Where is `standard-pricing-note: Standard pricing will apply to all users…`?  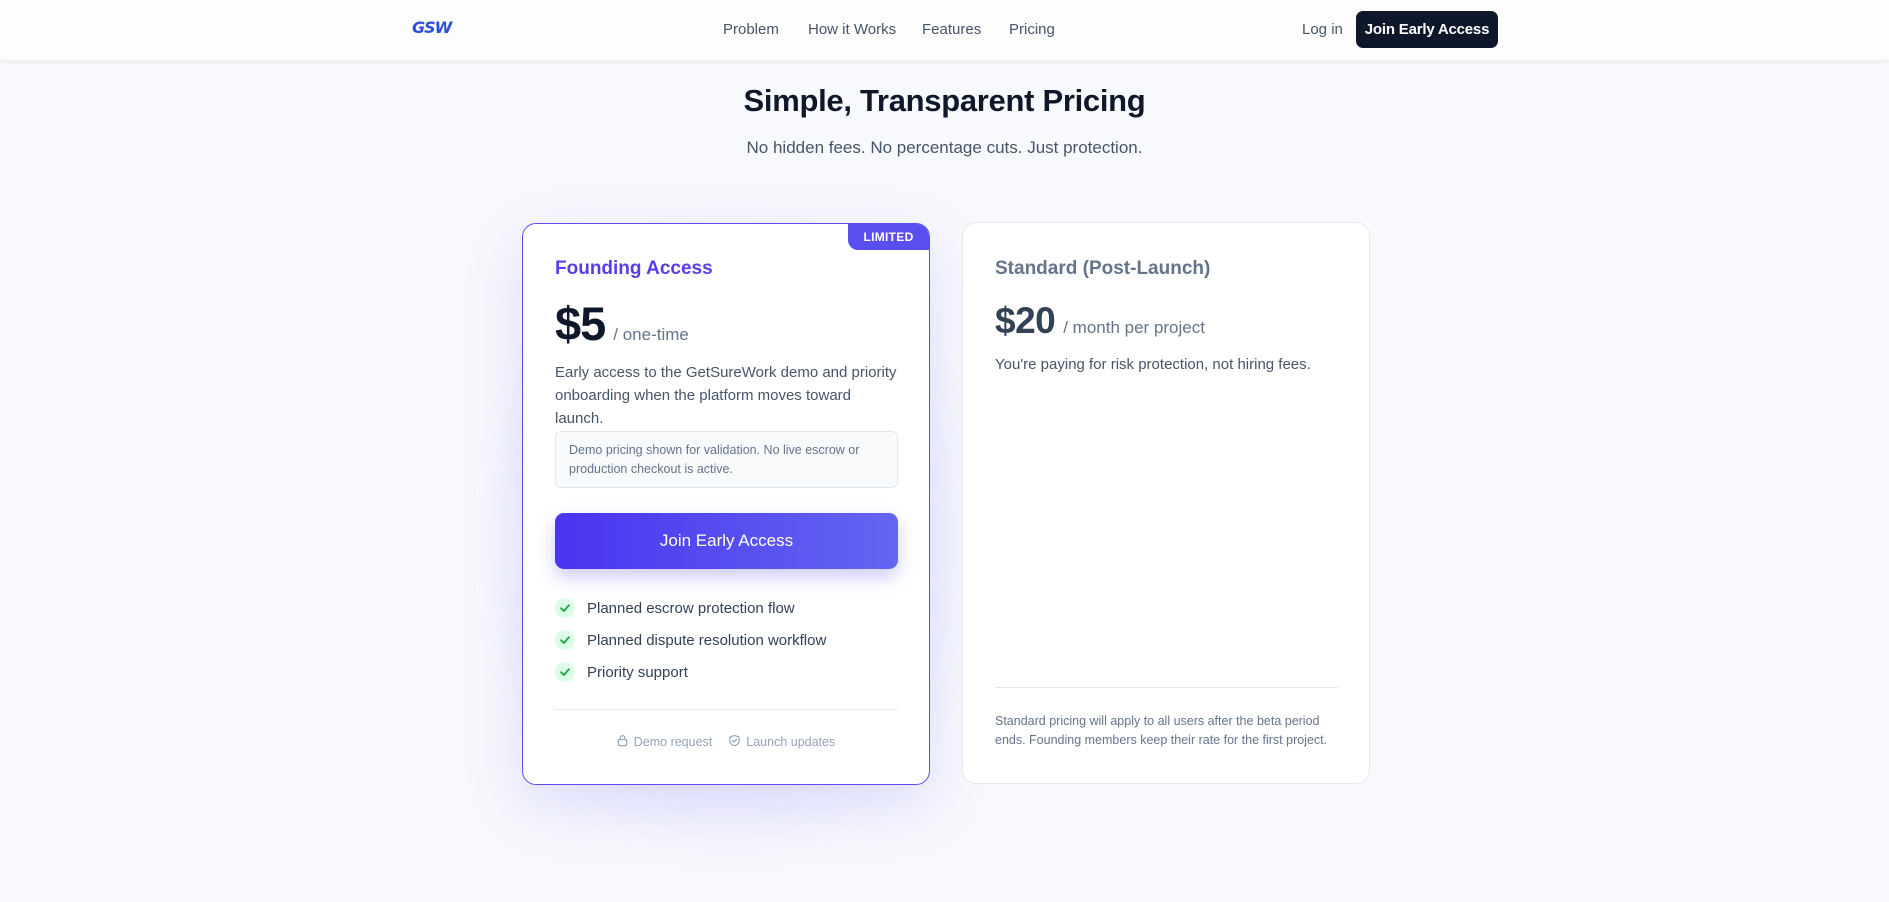 standard-pricing-note: Standard pricing will apply to all users… is located at coordinates (1161, 730).